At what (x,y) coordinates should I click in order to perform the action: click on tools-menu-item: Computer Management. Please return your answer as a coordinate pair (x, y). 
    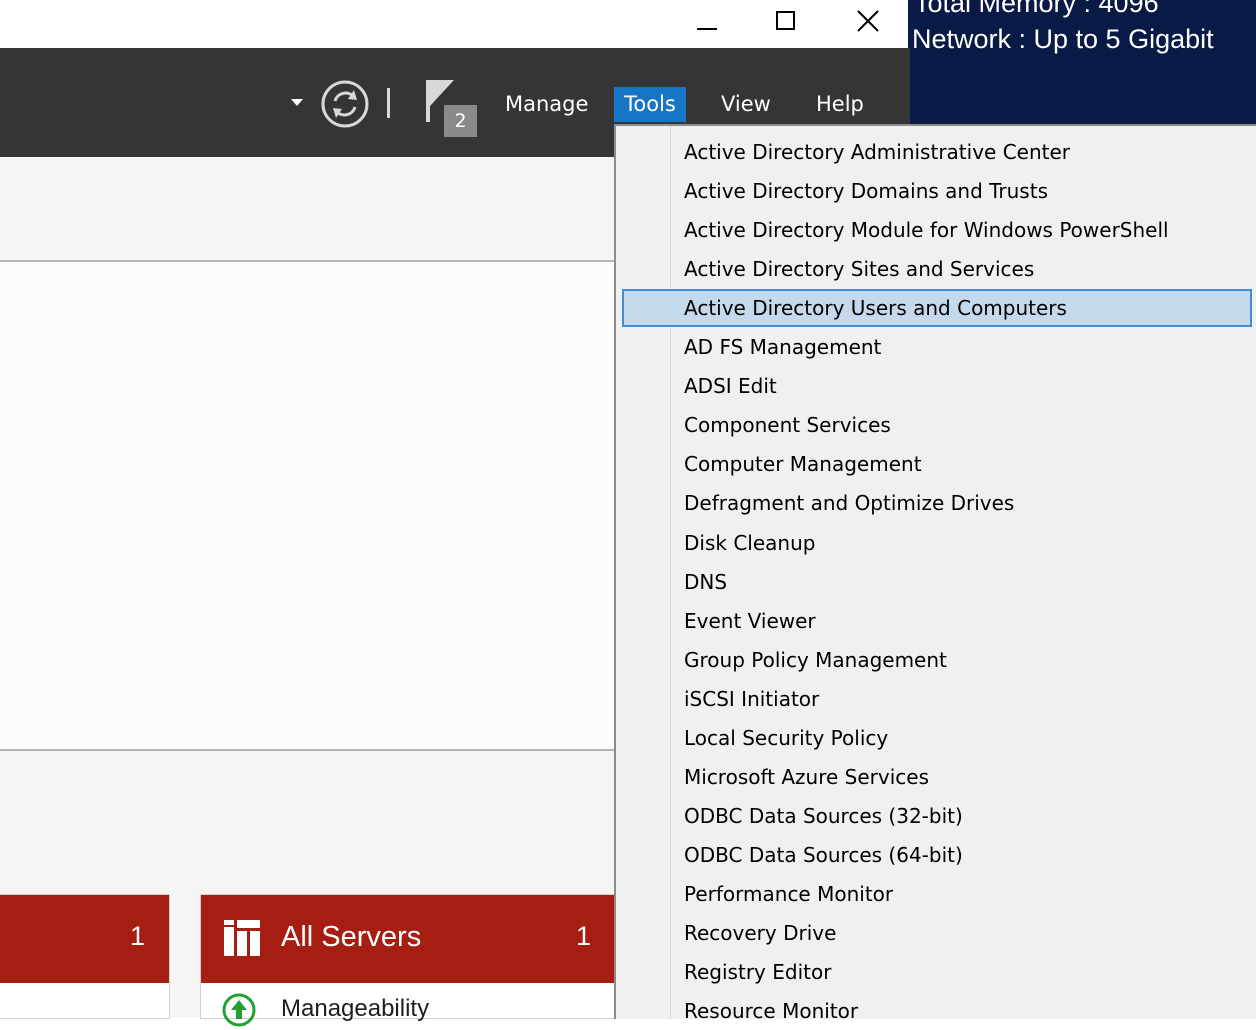
    Looking at the image, I should click on (937, 464).